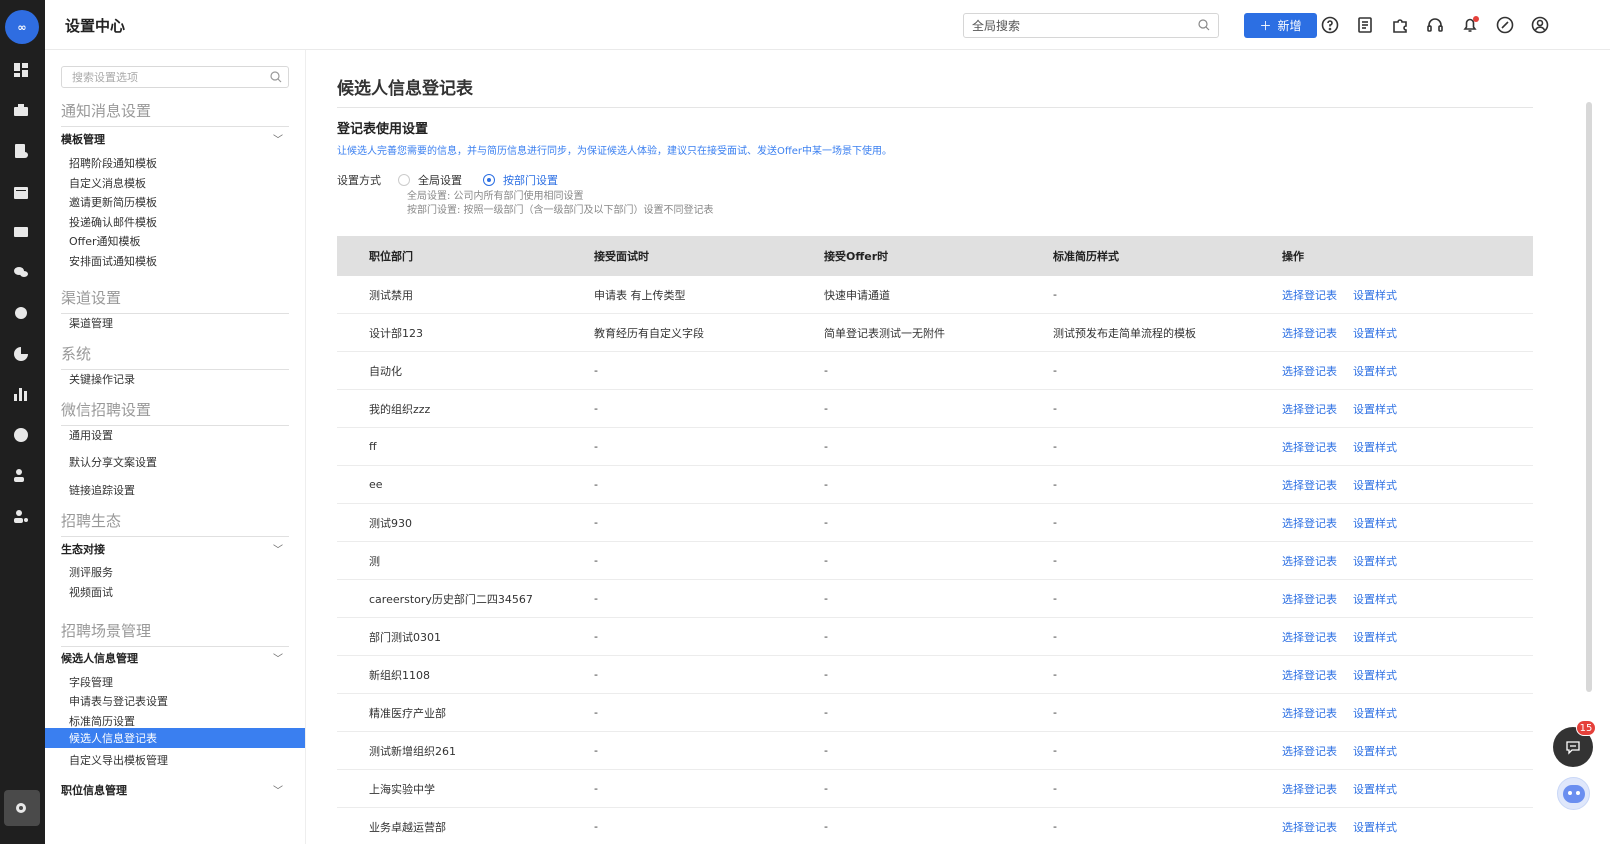 Image resolution: width=1610 pixels, height=844 pixels. I want to click on user-settings-icon, so click(21, 516).